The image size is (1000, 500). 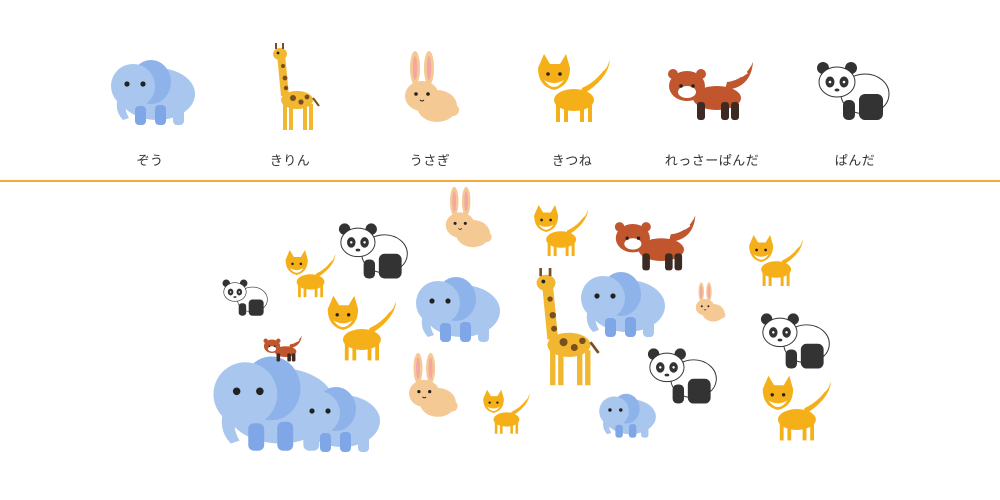 I want to click on legend-label-fox: きつね, so click(x=572, y=161).